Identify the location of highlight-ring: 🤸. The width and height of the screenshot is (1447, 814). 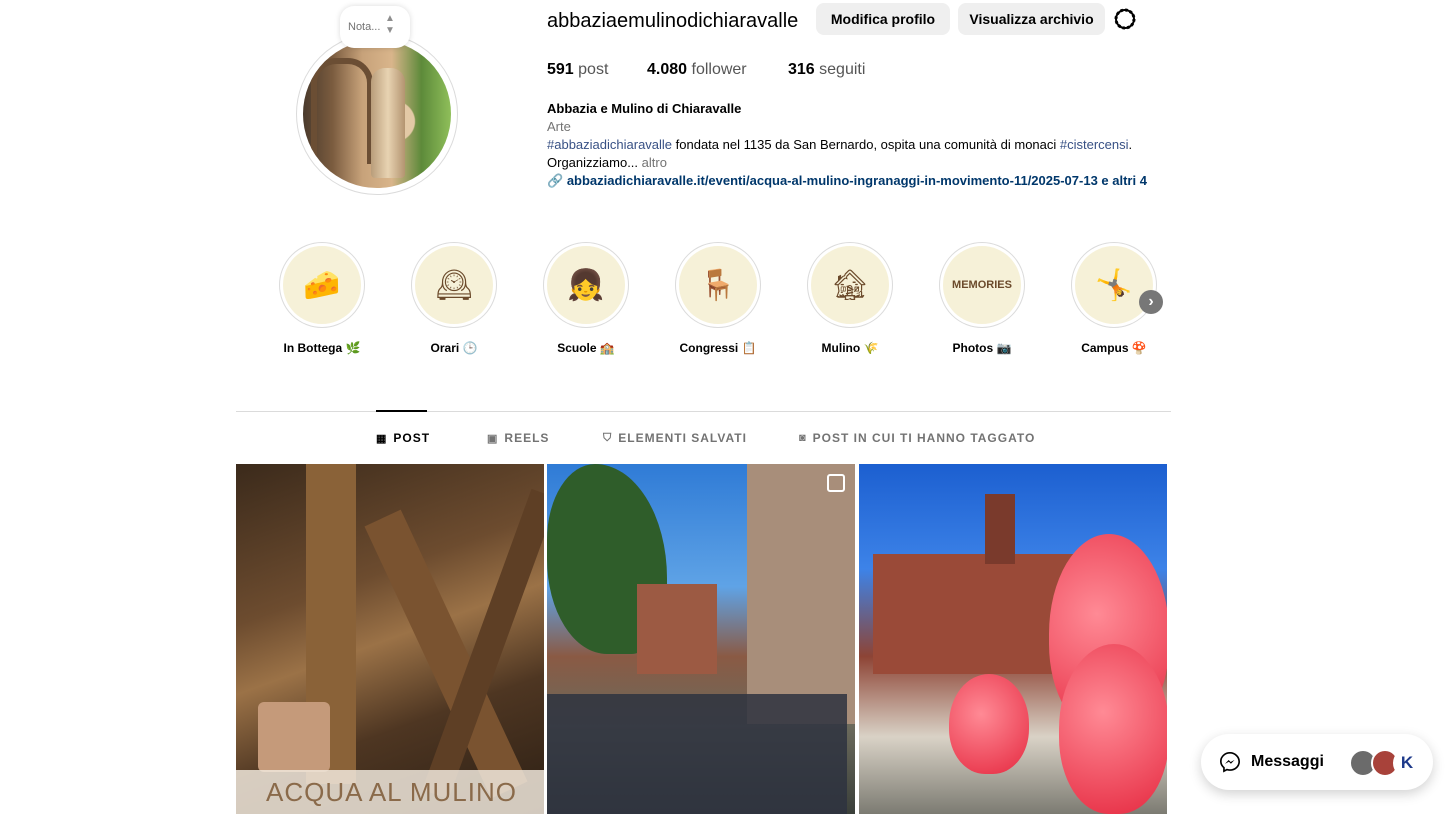
(1114, 285).